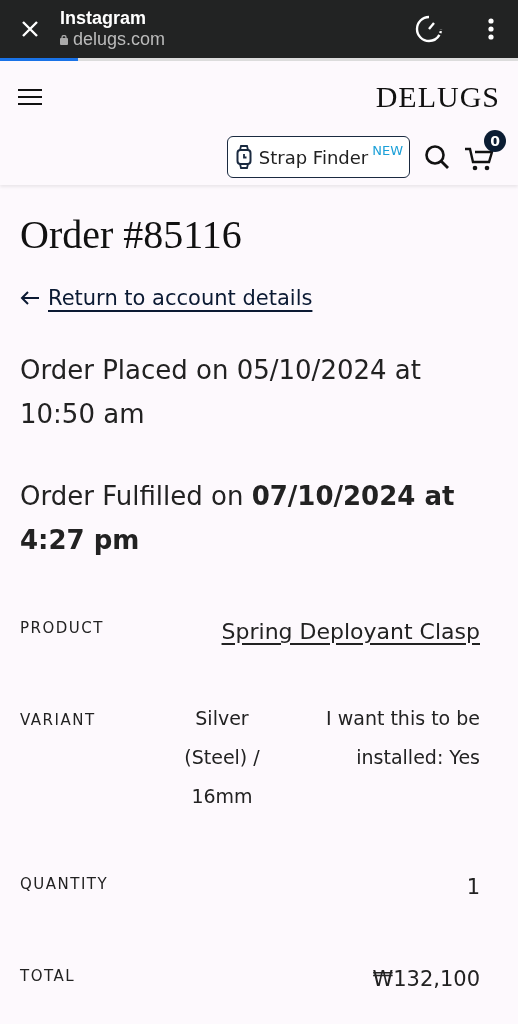 Image resolution: width=518 pixels, height=1024 pixels. Describe the element at coordinates (426, 979) in the screenshot. I see `field-value: ₩132,100` at that location.